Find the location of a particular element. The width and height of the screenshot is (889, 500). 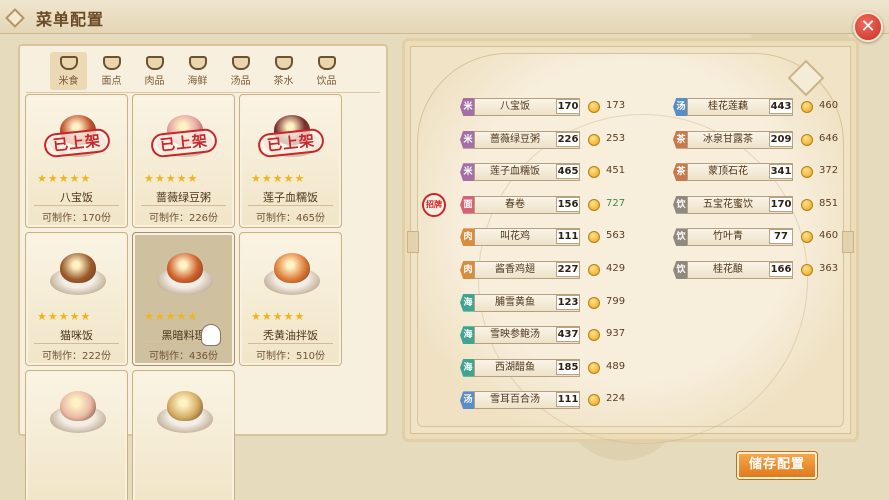

menu-row: 饮五宝花蜜饮 170 851 is located at coordinates (768, 204).